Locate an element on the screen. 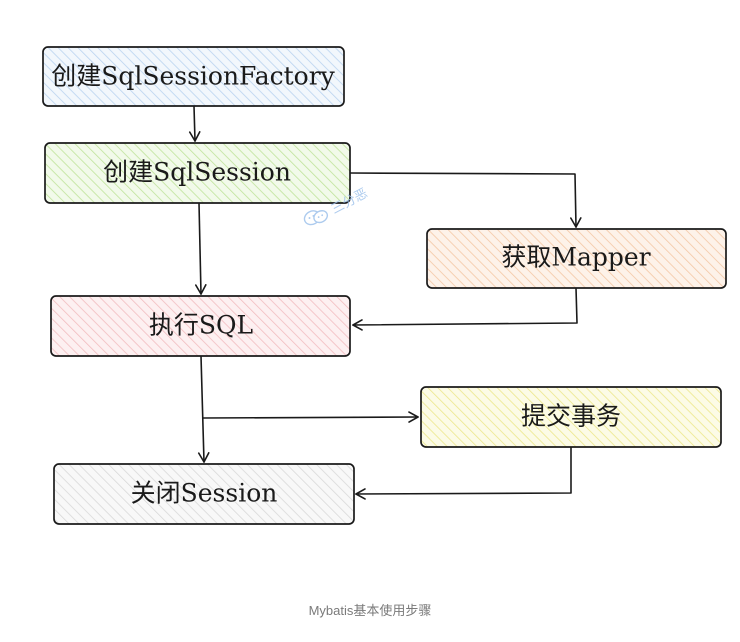  node-create-factory-label: 创建SqlSessionFactory is located at coordinates (193, 76).